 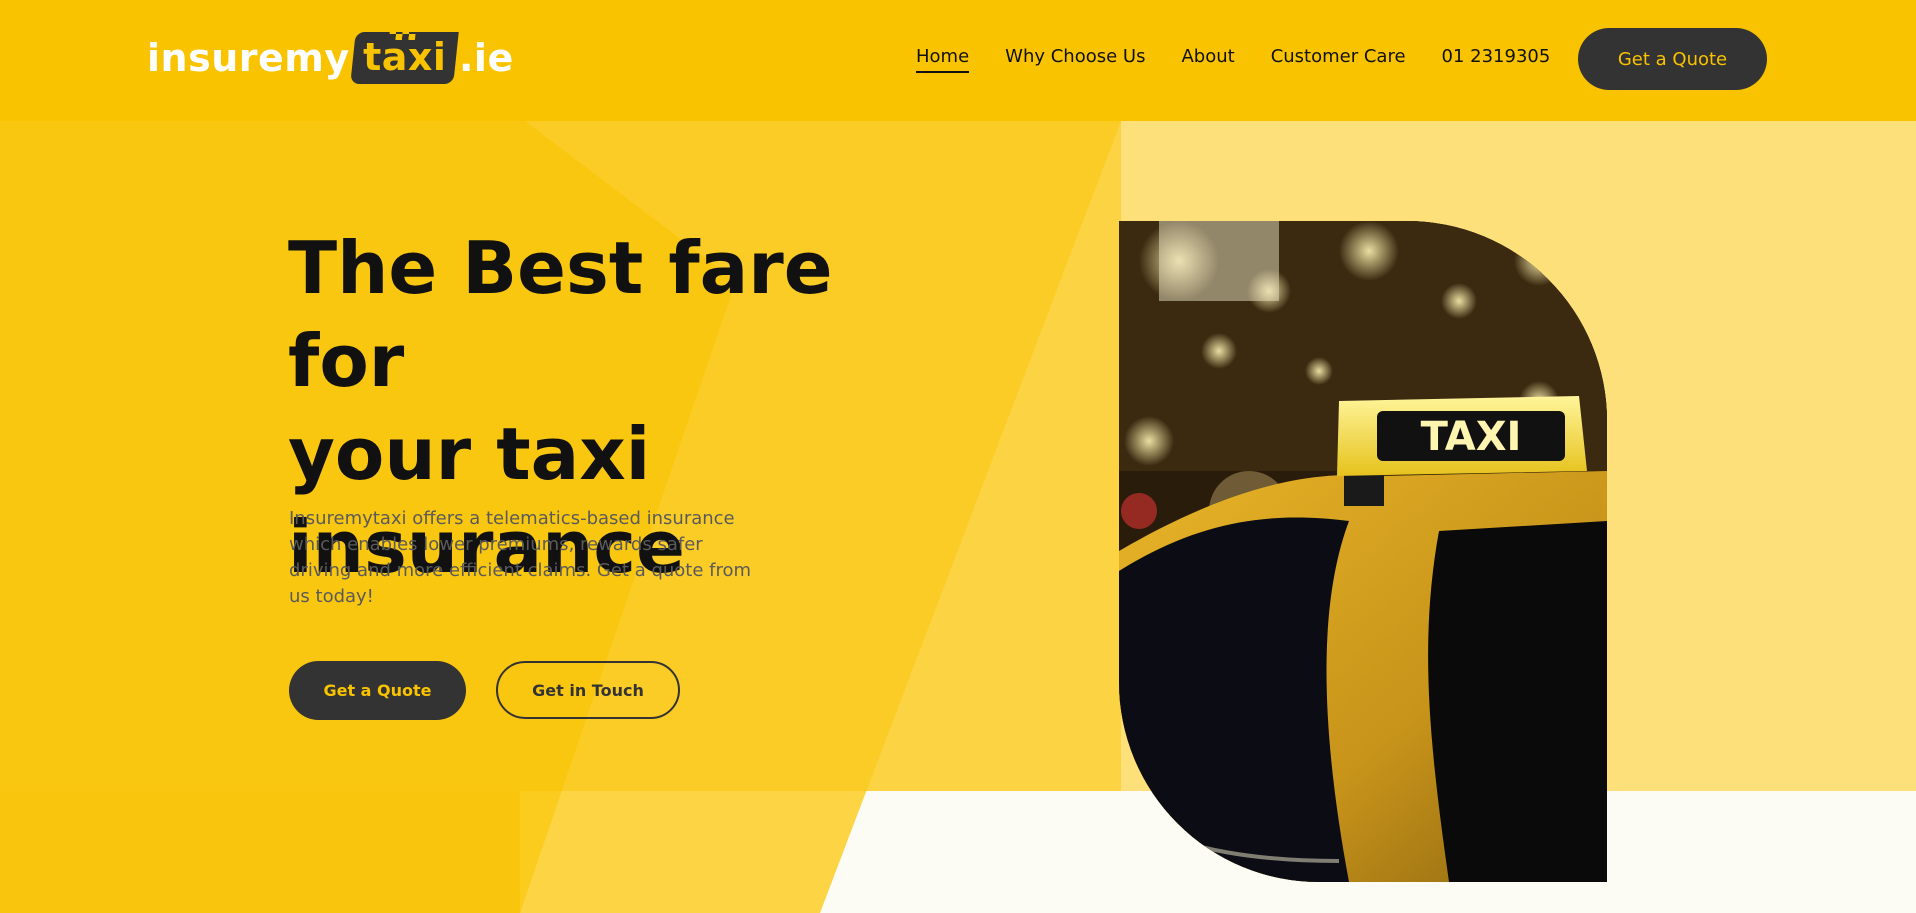 I want to click on logo-text-pre: insuremy, so click(x=248, y=58).